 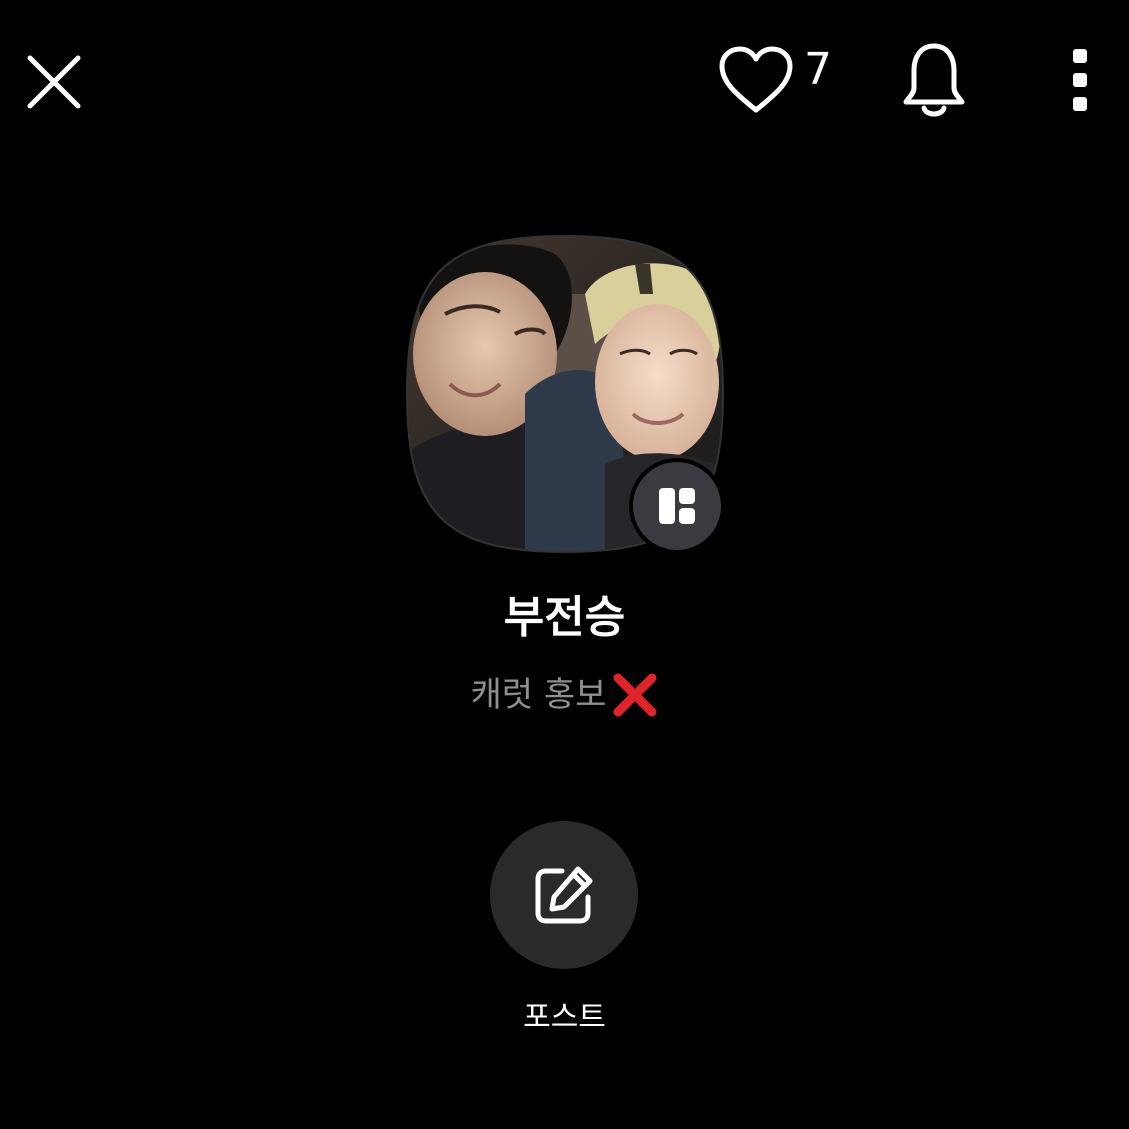 I want to click on more-vertical-icon, so click(x=1080, y=80).